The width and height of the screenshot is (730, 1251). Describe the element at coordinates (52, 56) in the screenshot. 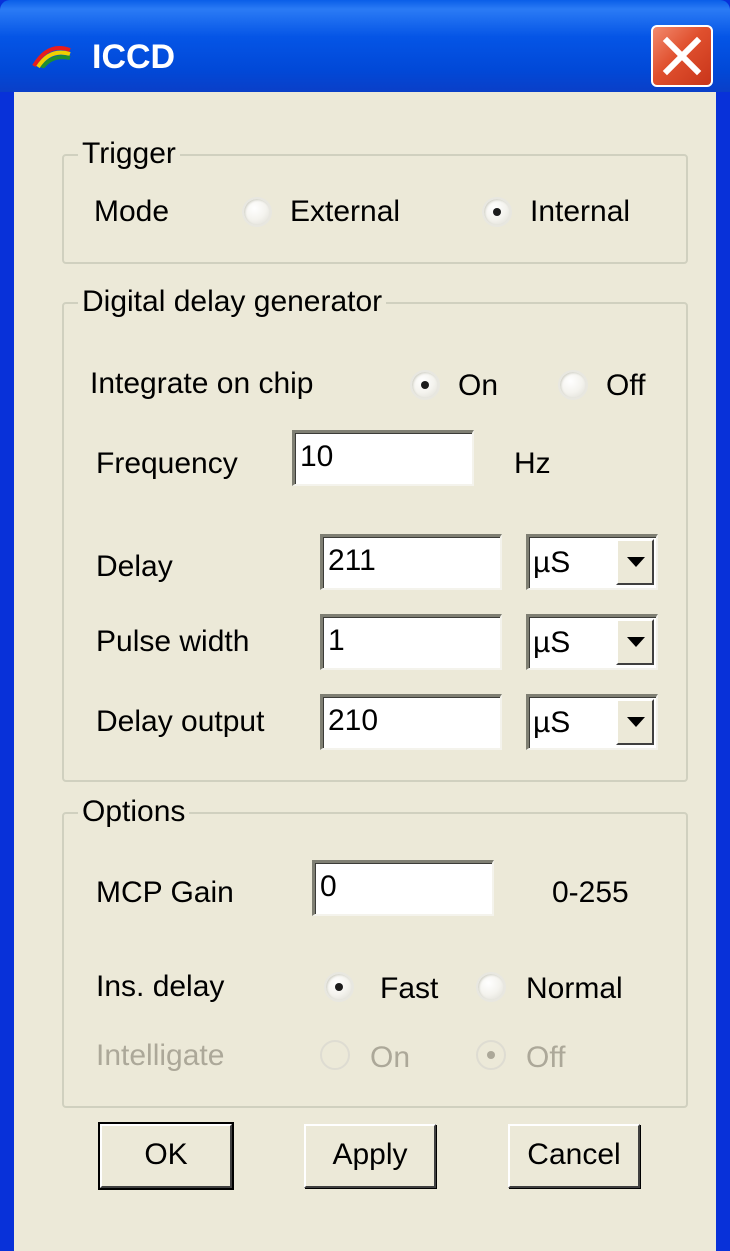

I see `rainbow-icon` at that location.